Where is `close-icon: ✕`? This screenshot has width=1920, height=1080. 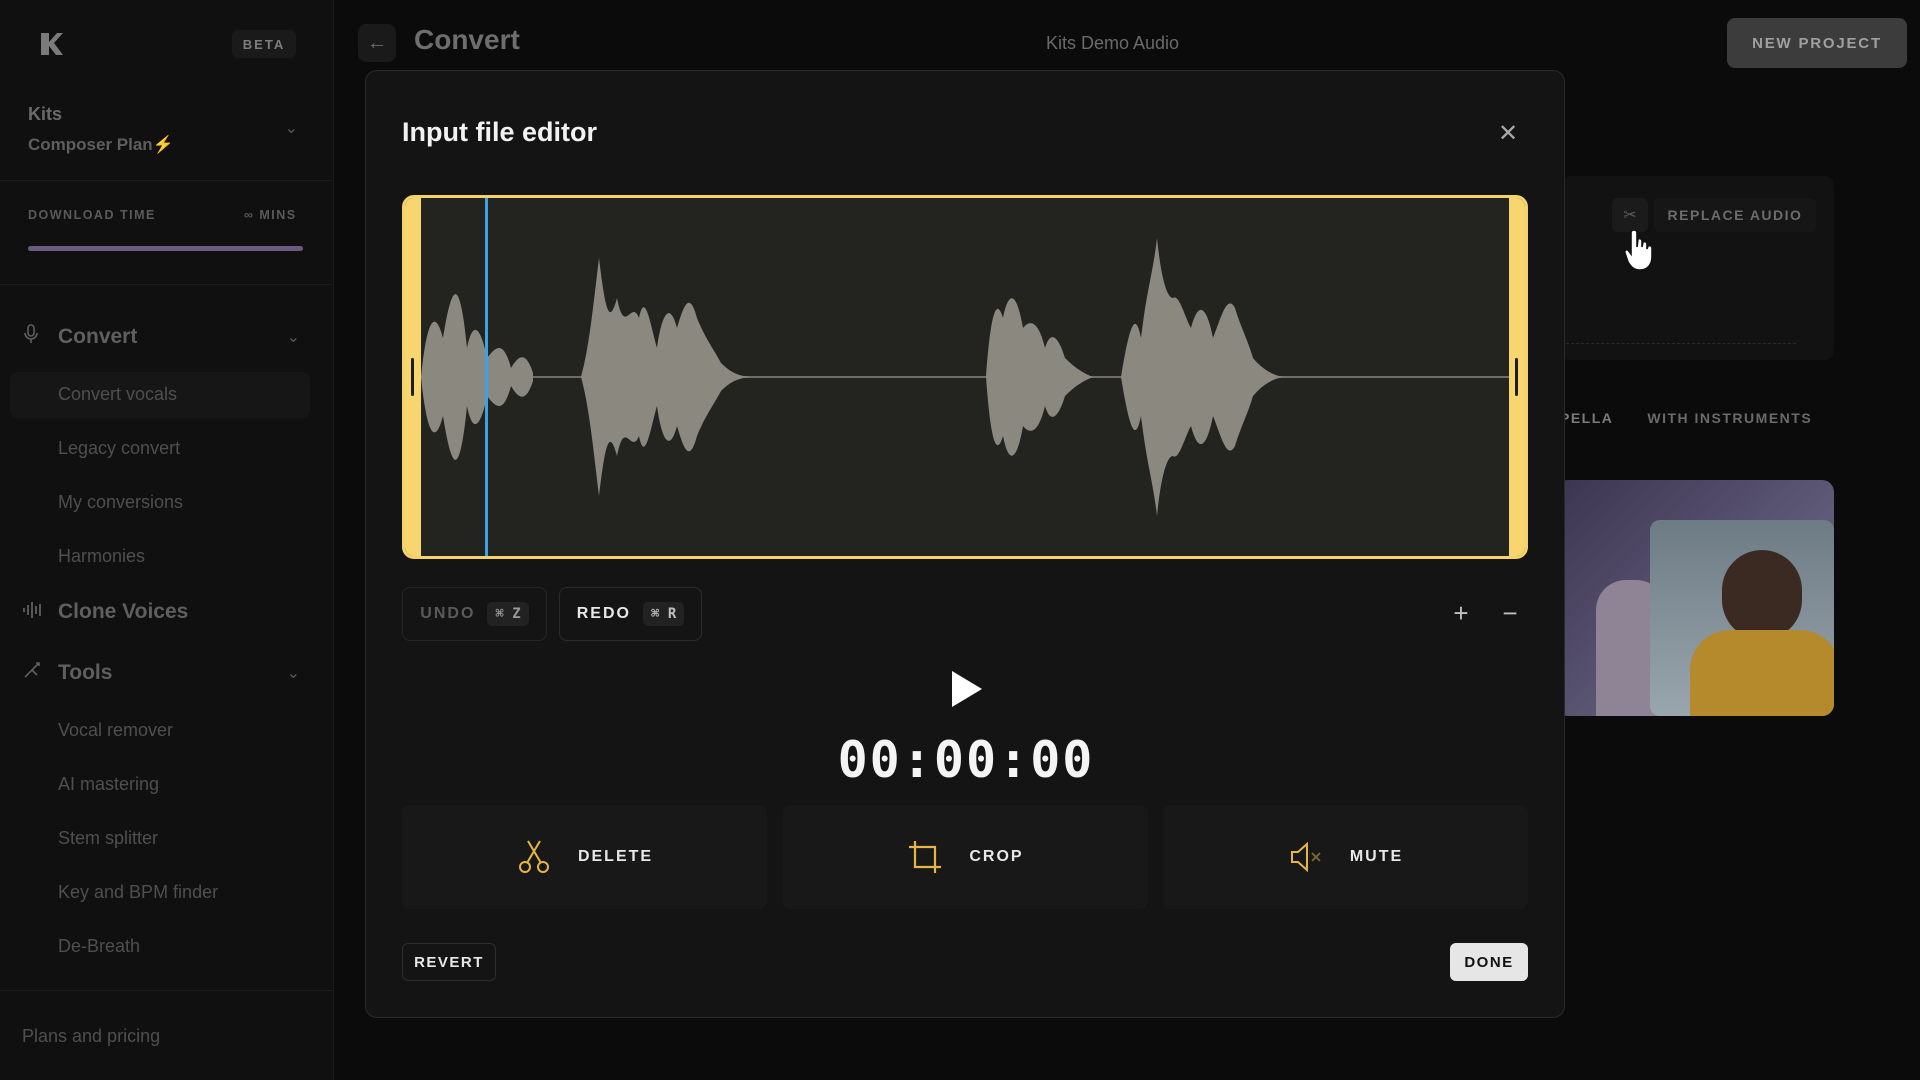
close-icon: ✕ is located at coordinates (1508, 133).